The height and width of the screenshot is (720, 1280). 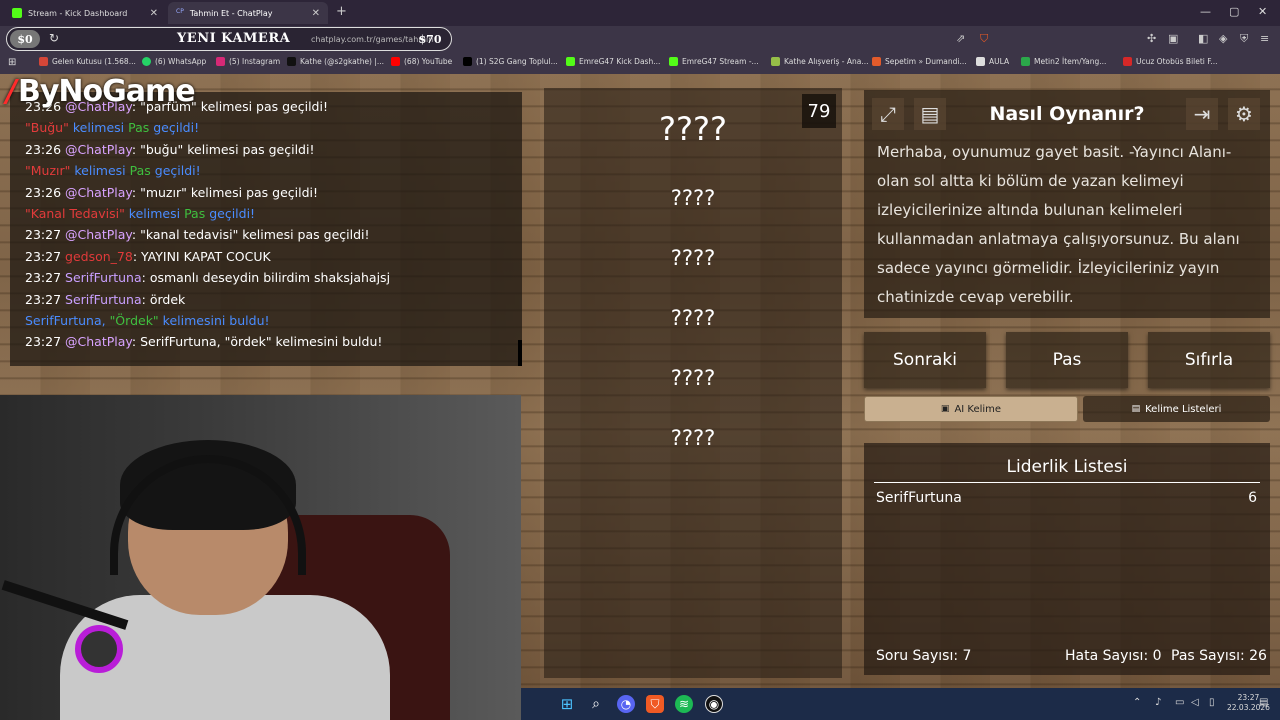 I want to click on notification-icon: ▤, so click(x=1263, y=702).